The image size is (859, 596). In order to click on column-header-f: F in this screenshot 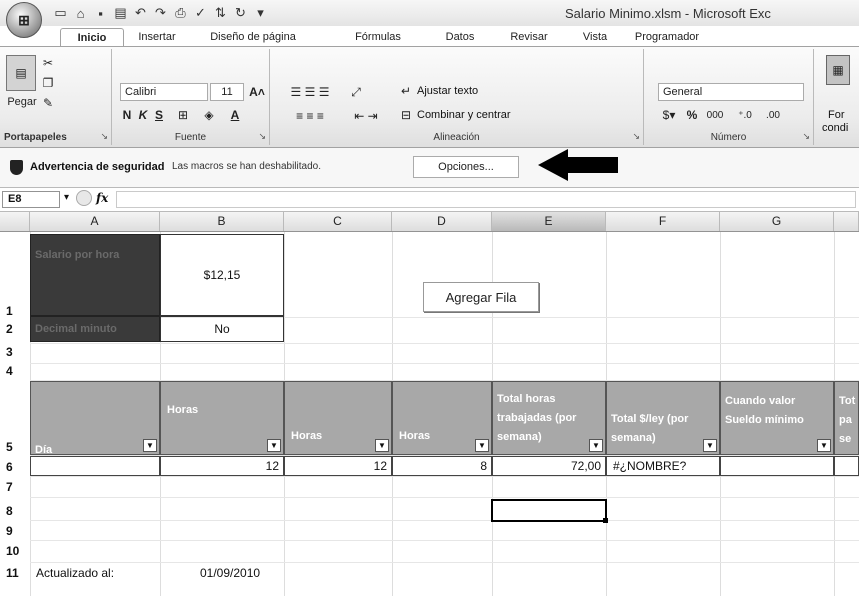, I will do `click(663, 221)`.